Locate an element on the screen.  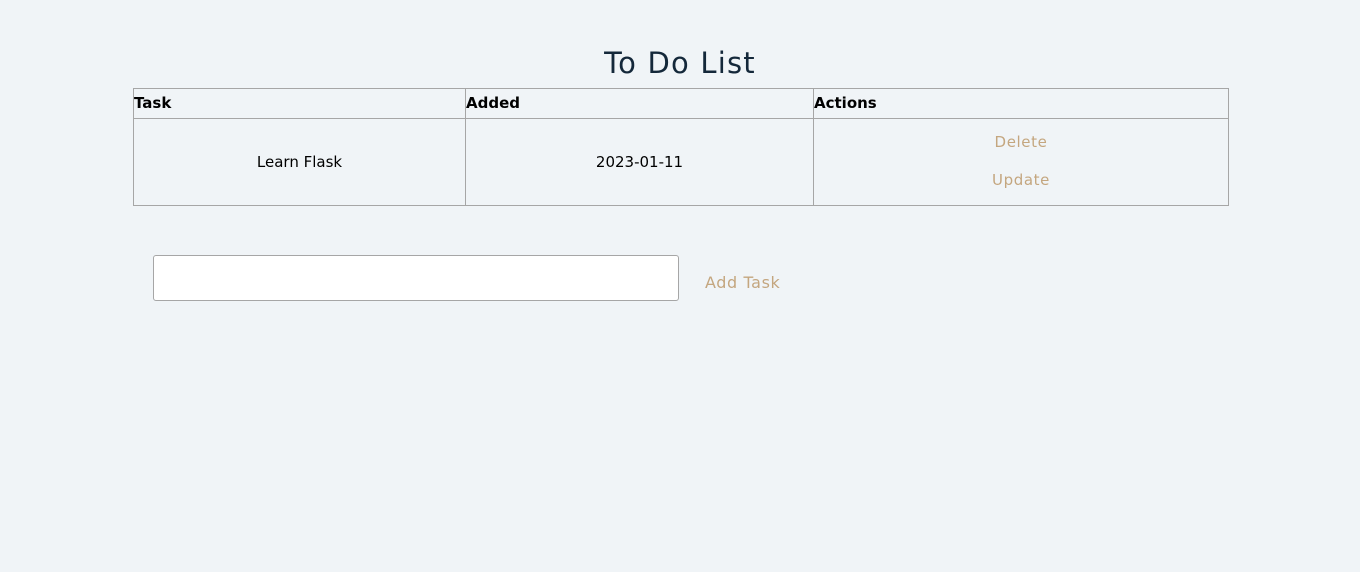
added-date-cell: 2023-01-11 is located at coordinates (639, 162).